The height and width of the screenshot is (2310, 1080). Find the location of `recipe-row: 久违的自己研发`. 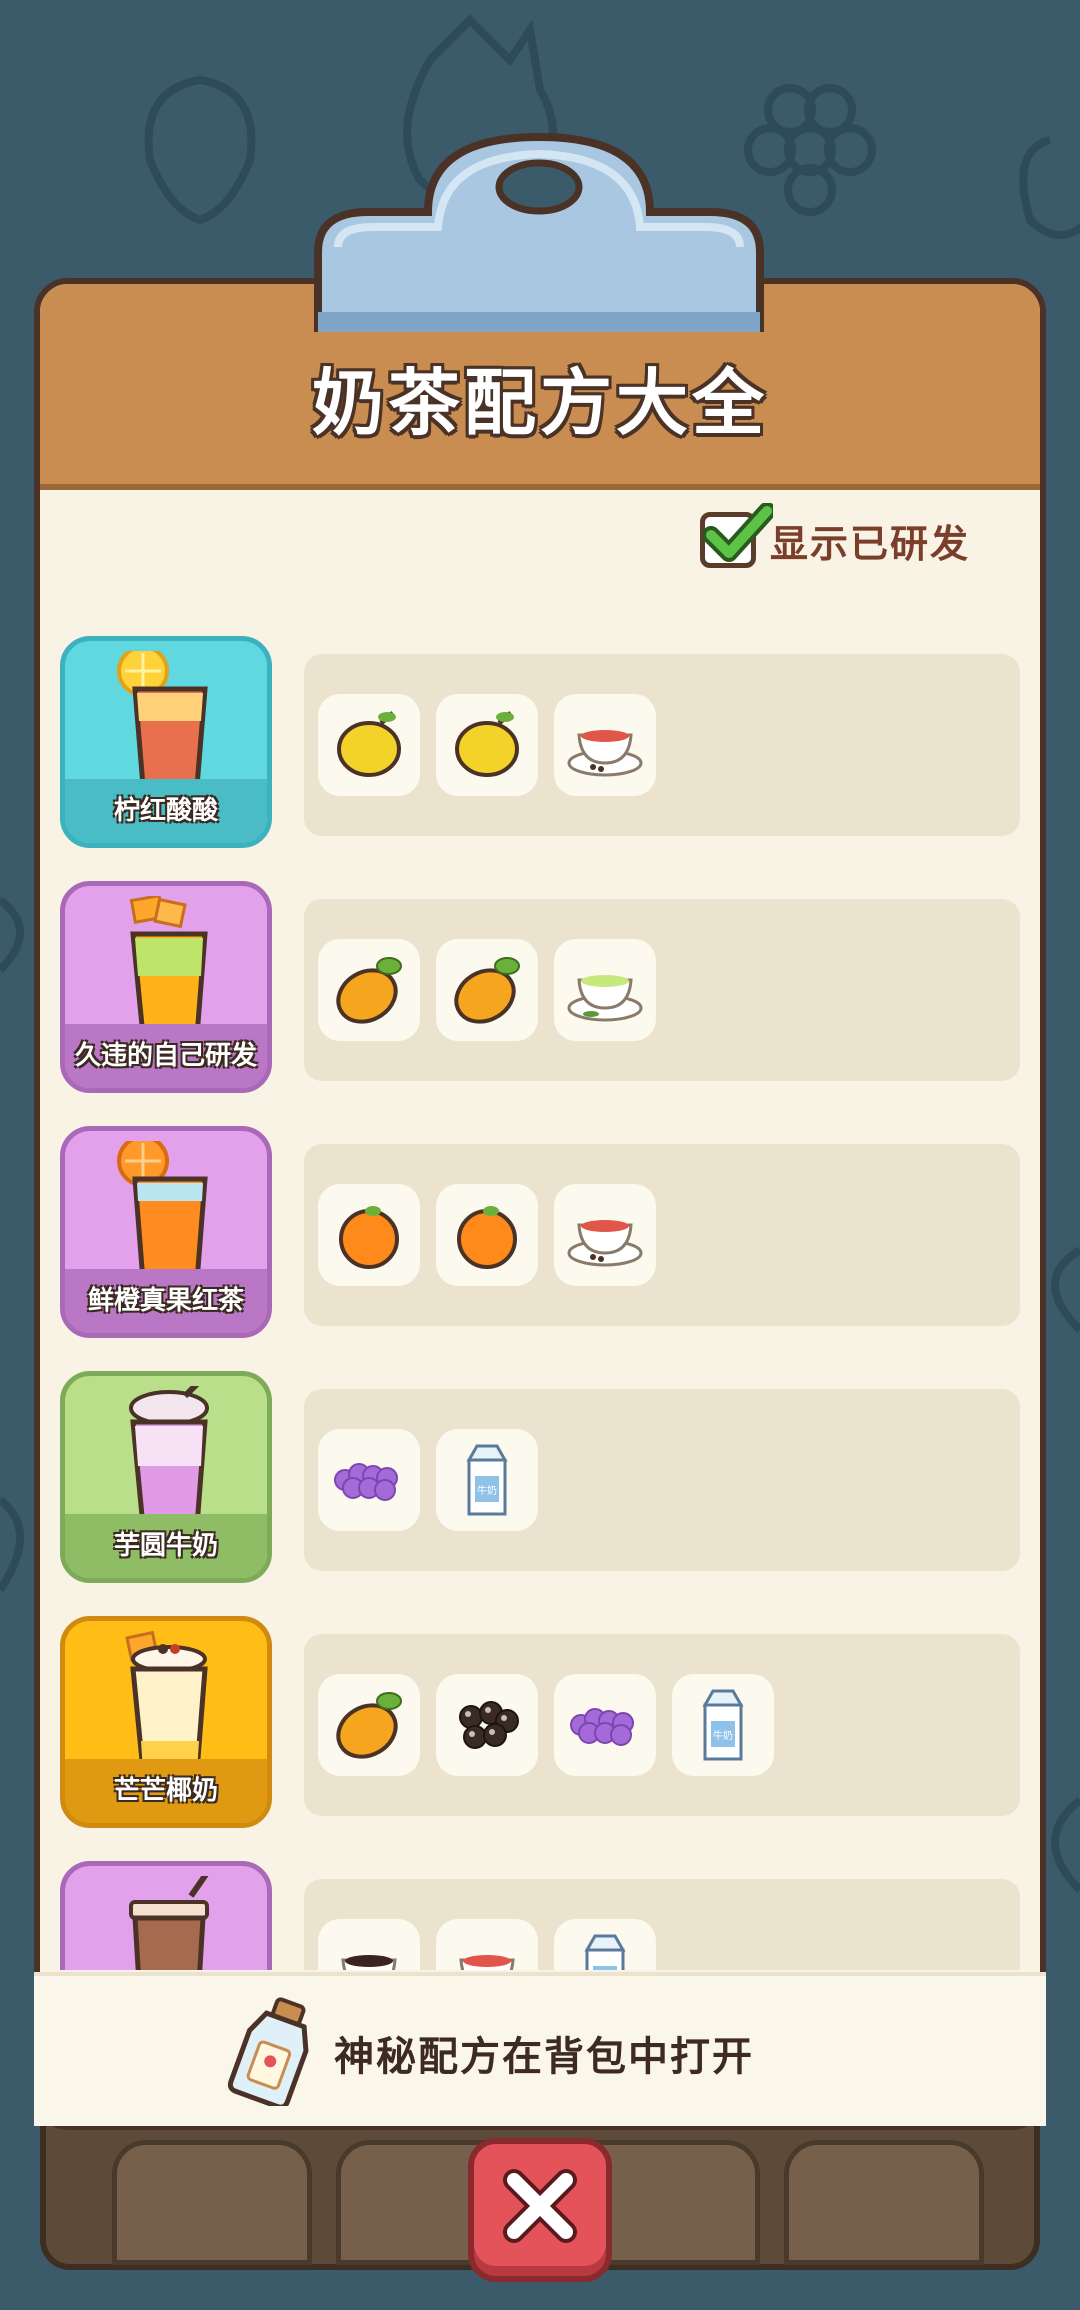

recipe-row: 久违的自己研发 is located at coordinates (540, 979).